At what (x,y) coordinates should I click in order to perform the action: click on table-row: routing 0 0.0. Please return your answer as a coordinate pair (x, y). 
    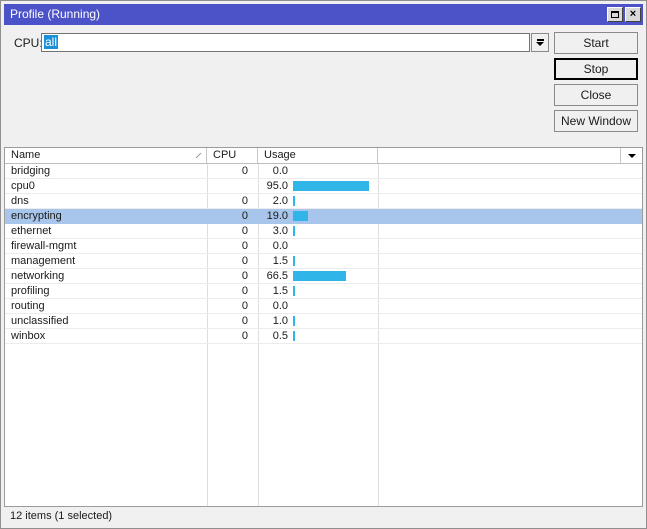
    Looking at the image, I should click on (323, 306).